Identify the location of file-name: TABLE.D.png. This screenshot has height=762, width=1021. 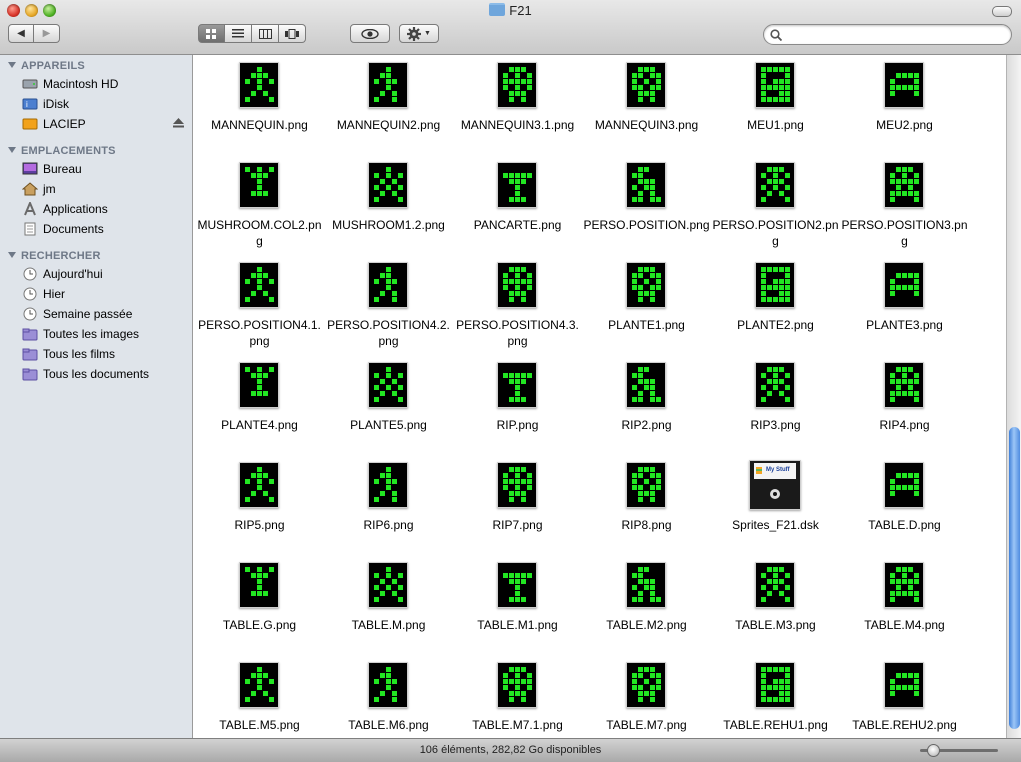
(904, 525).